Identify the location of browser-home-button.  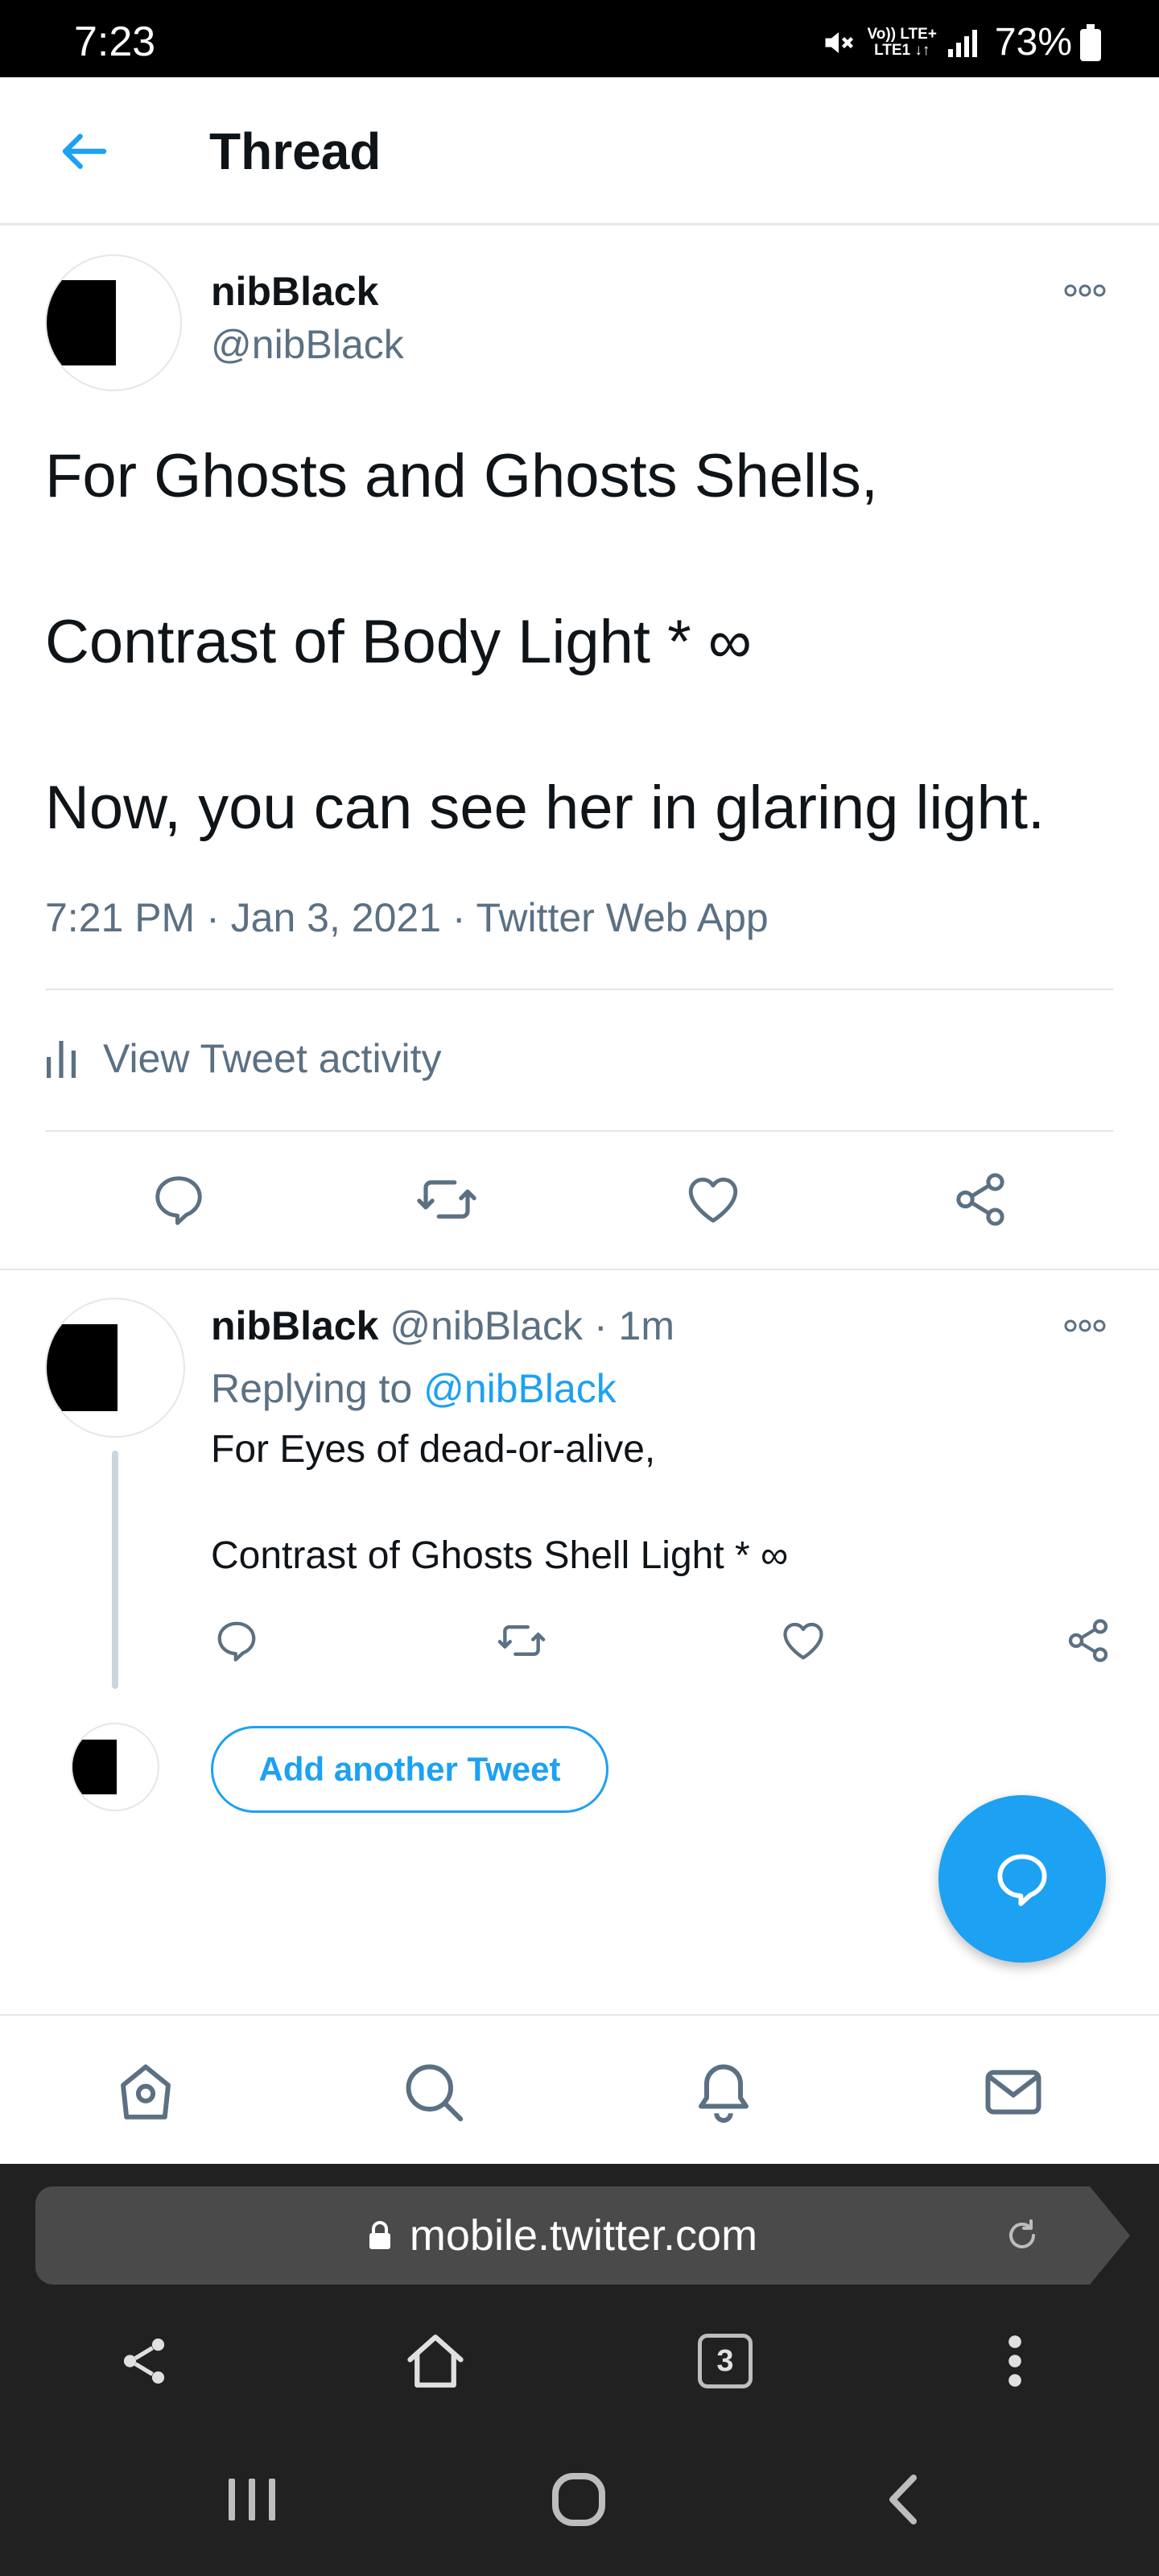
(435, 2361).